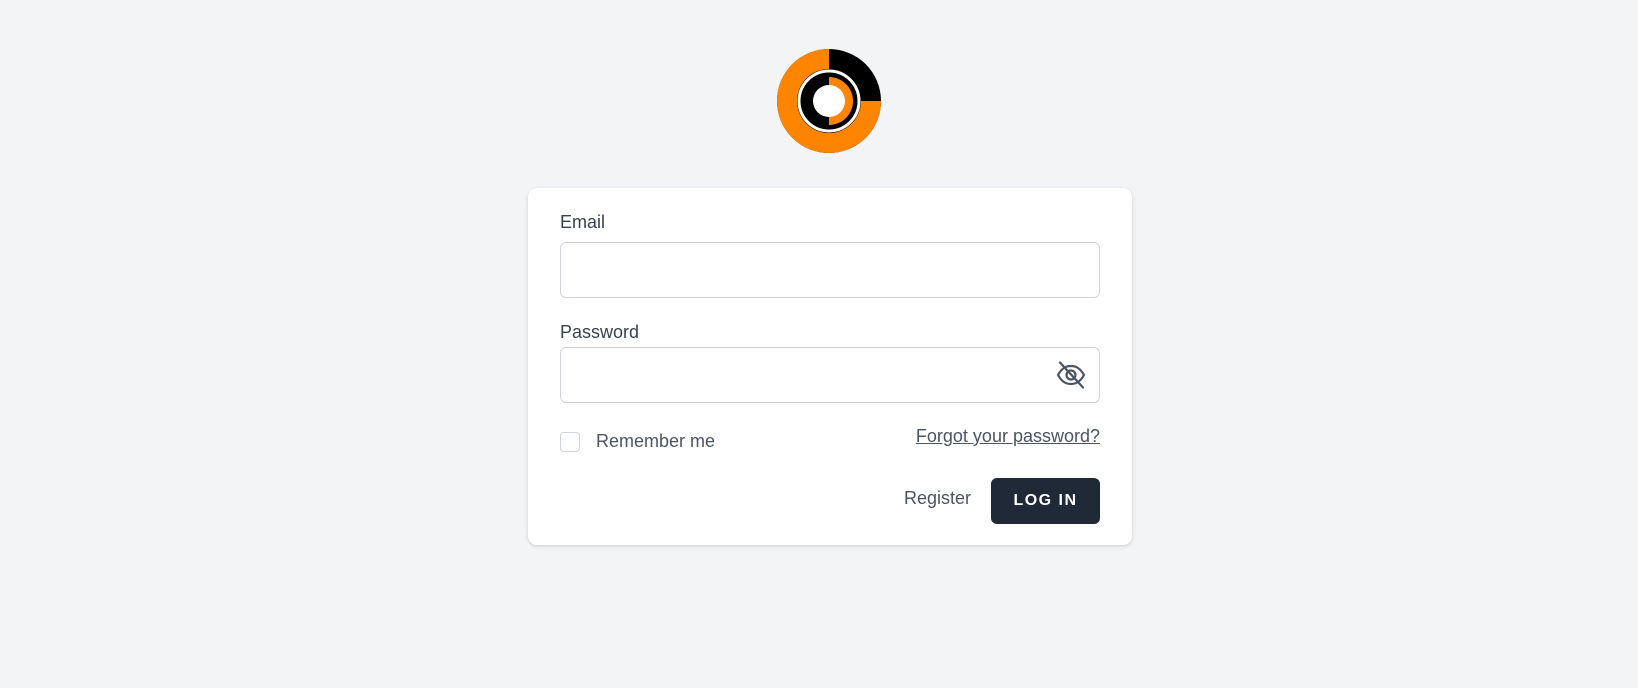 The height and width of the screenshot is (688, 1638). Describe the element at coordinates (656, 441) in the screenshot. I see `remember-me-label: Remember me` at that location.